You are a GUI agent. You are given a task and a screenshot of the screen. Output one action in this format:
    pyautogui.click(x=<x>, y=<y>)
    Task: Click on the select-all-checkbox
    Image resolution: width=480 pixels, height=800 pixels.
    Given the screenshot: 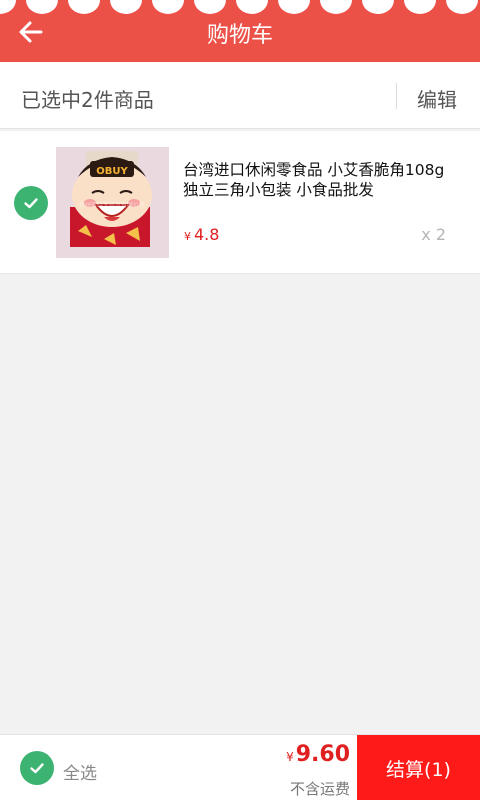 What is the action you would take?
    pyautogui.click(x=37, y=768)
    